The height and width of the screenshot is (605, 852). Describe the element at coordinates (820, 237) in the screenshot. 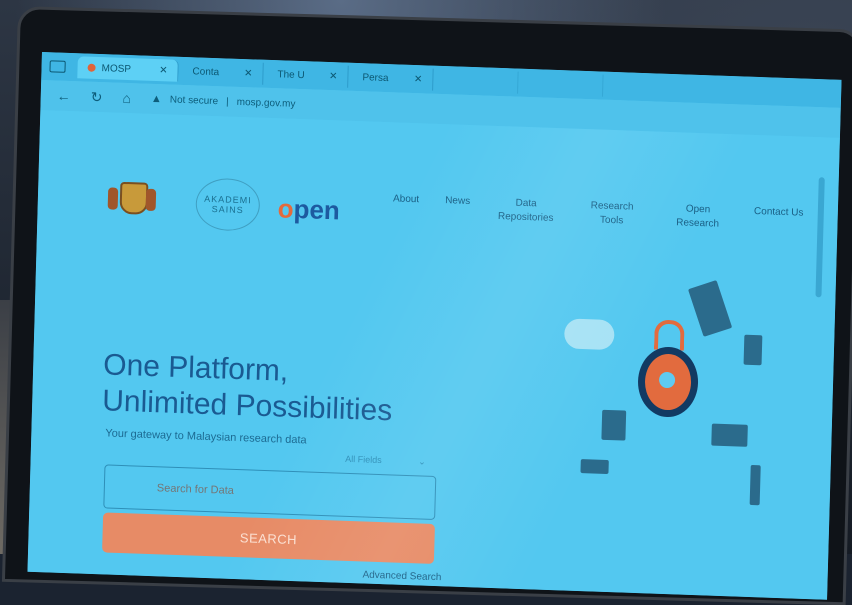

I see `scrollbar` at that location.